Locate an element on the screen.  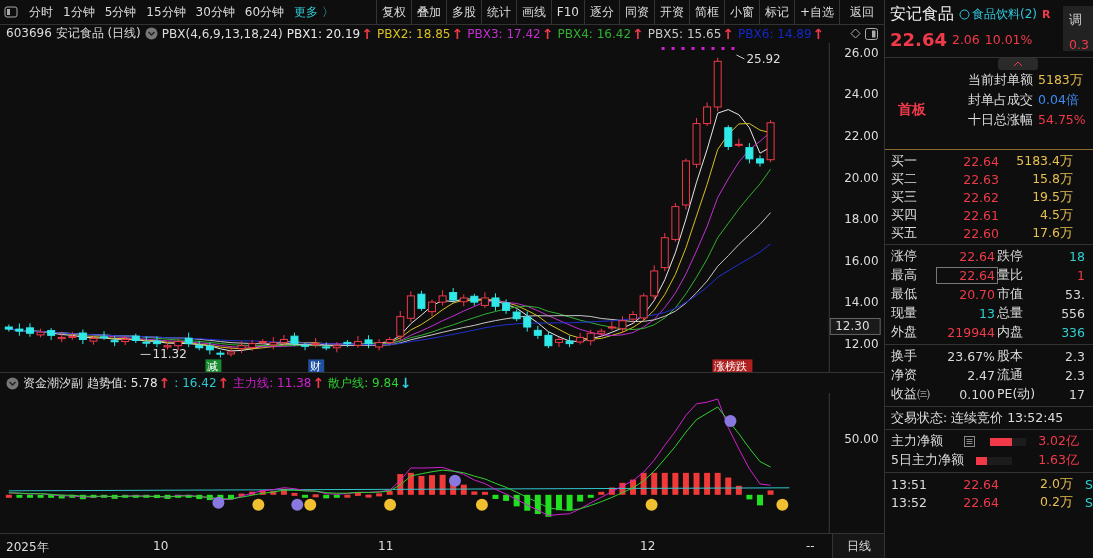
stat-label: 市值 is located at coordinates (1010, 294).